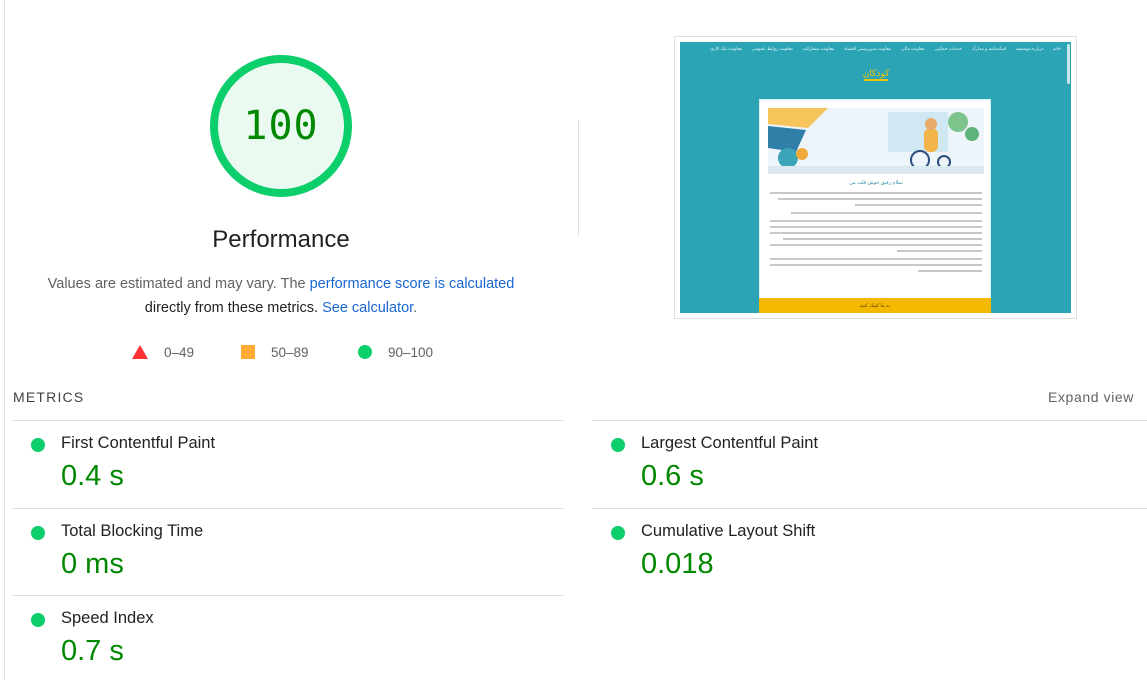 The height and width of the screenshot is (680, 1147). What do you see at coordinates (578, 178) in the screenshot?
I see `vertical-divider` at bounding box center [578, 178].